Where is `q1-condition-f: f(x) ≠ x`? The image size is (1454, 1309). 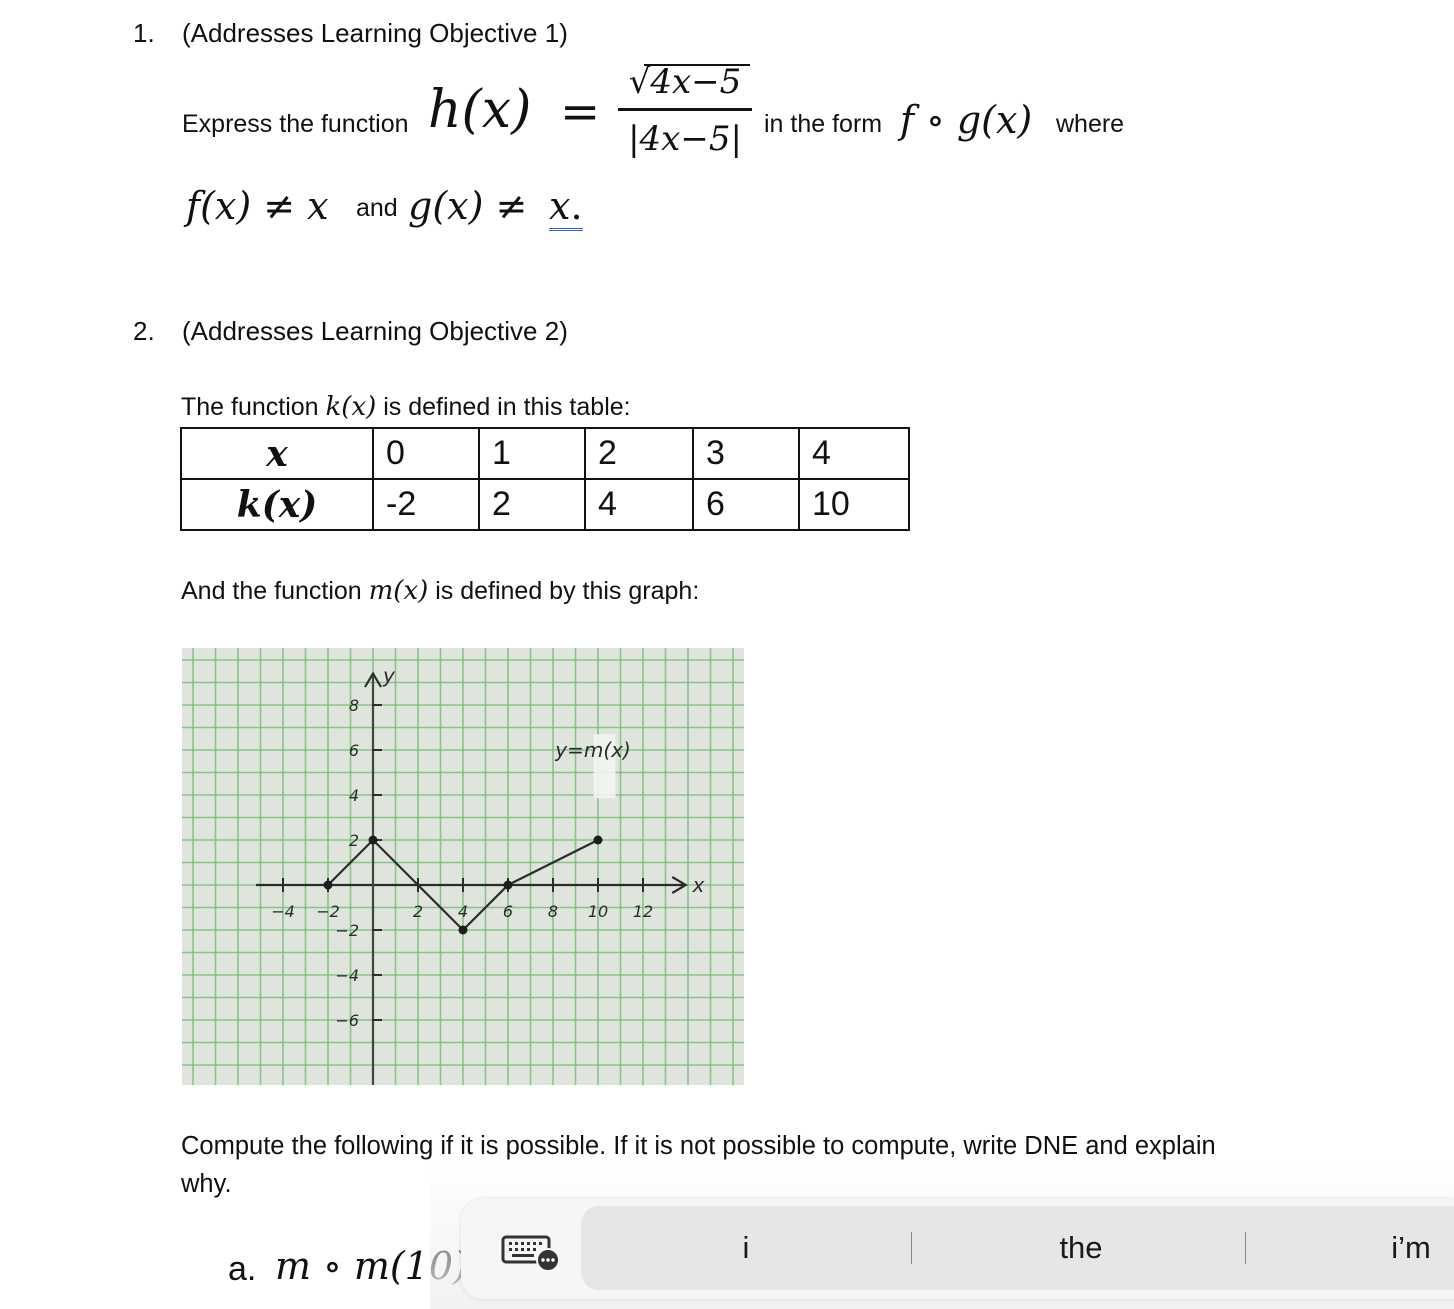
q1-condition-f: f(x) ≠ x is located at coordinates (257, 206).